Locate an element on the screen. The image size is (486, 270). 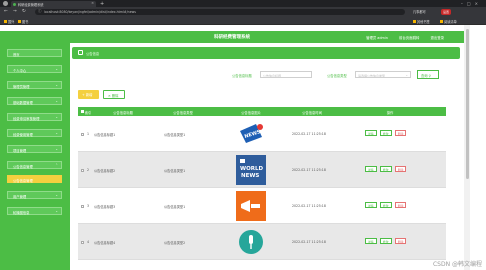
row-index: 2 is located at coordinates (88, 170).